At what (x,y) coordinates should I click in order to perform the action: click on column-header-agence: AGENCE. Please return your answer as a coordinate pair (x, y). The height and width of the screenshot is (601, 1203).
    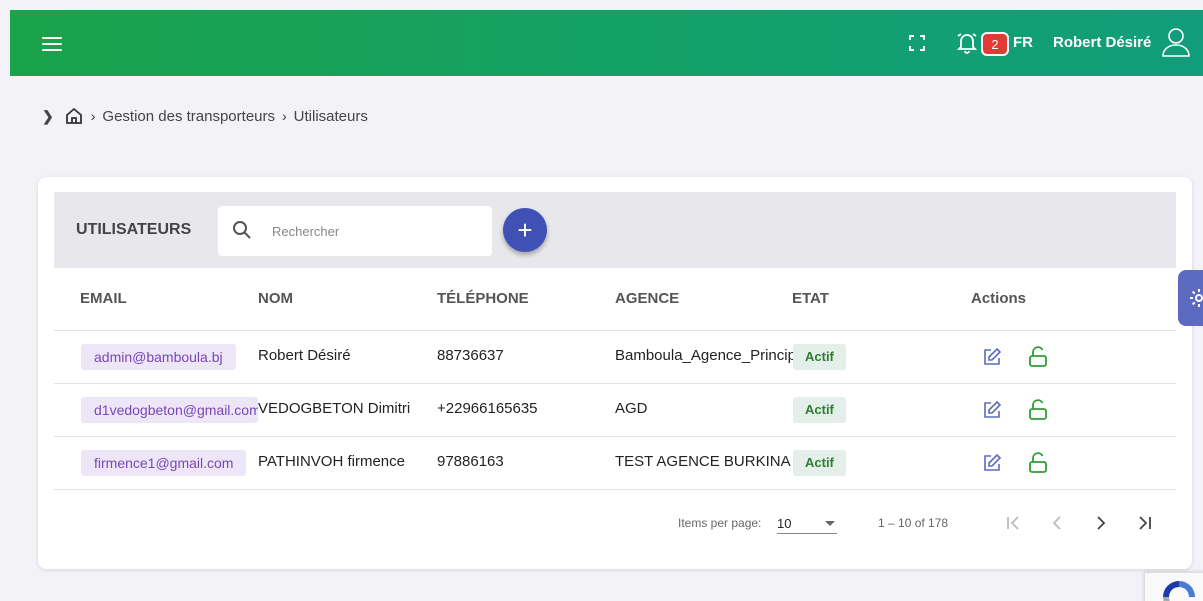
    Looking at the image, I should click on (647, 298).